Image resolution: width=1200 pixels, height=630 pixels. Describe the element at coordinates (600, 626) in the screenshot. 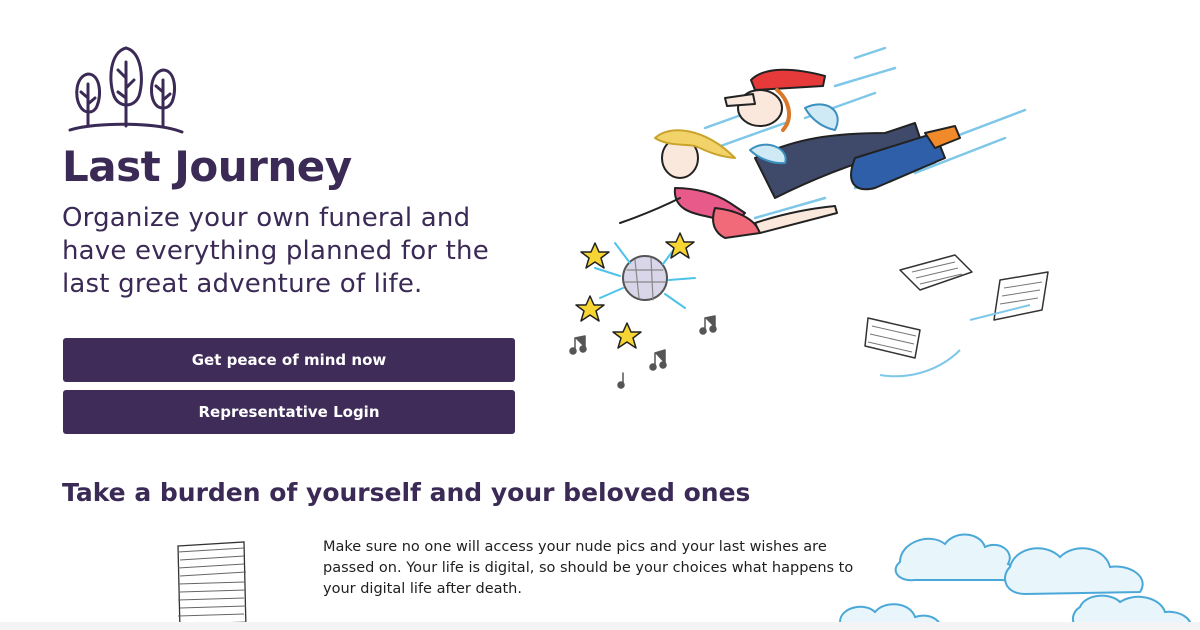

I see `bottom-fade` at that location.